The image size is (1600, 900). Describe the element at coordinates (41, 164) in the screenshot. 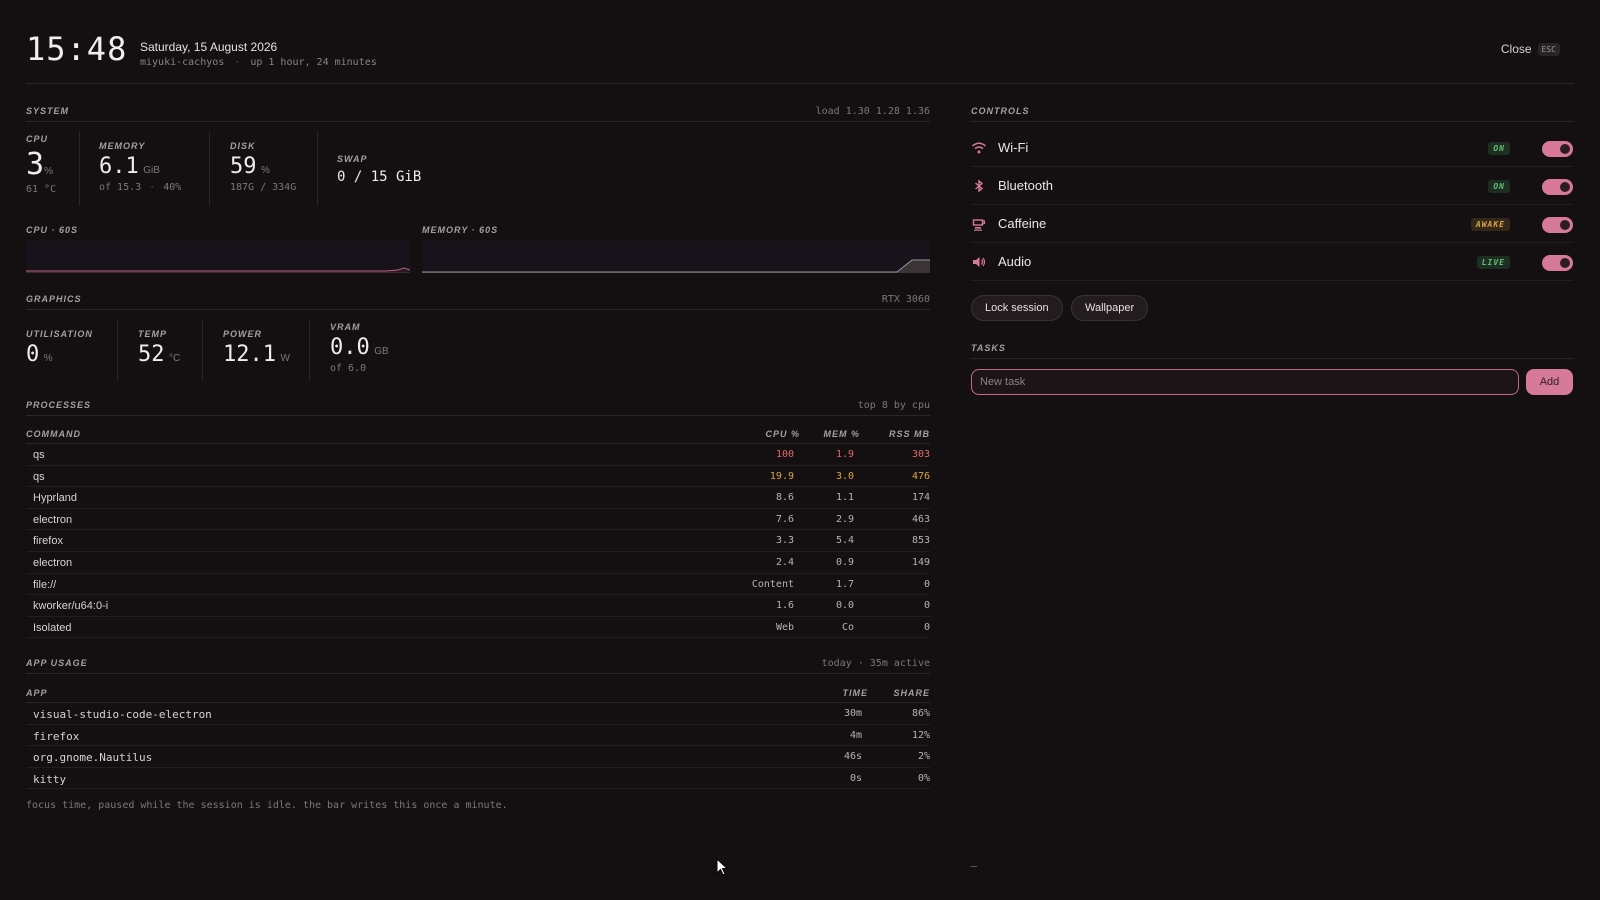

I see `cpu-stat: CPU 3% 61 °C` at that location.